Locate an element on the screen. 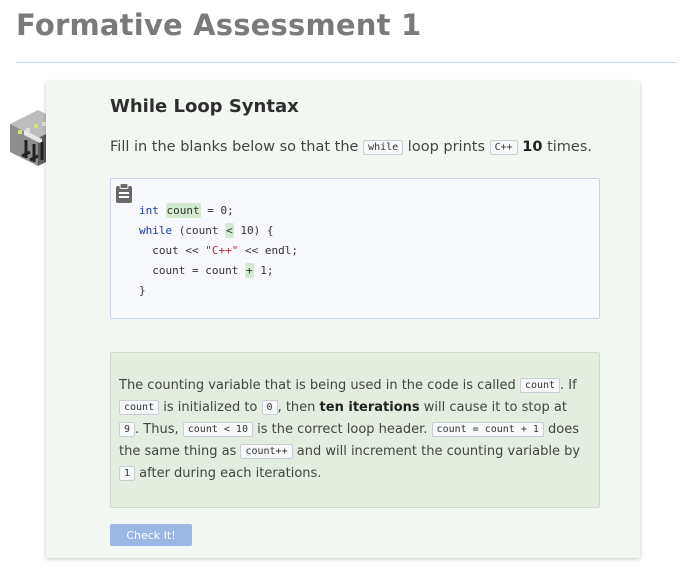  explanation-code: 0 is located at coordinates (269, 407).